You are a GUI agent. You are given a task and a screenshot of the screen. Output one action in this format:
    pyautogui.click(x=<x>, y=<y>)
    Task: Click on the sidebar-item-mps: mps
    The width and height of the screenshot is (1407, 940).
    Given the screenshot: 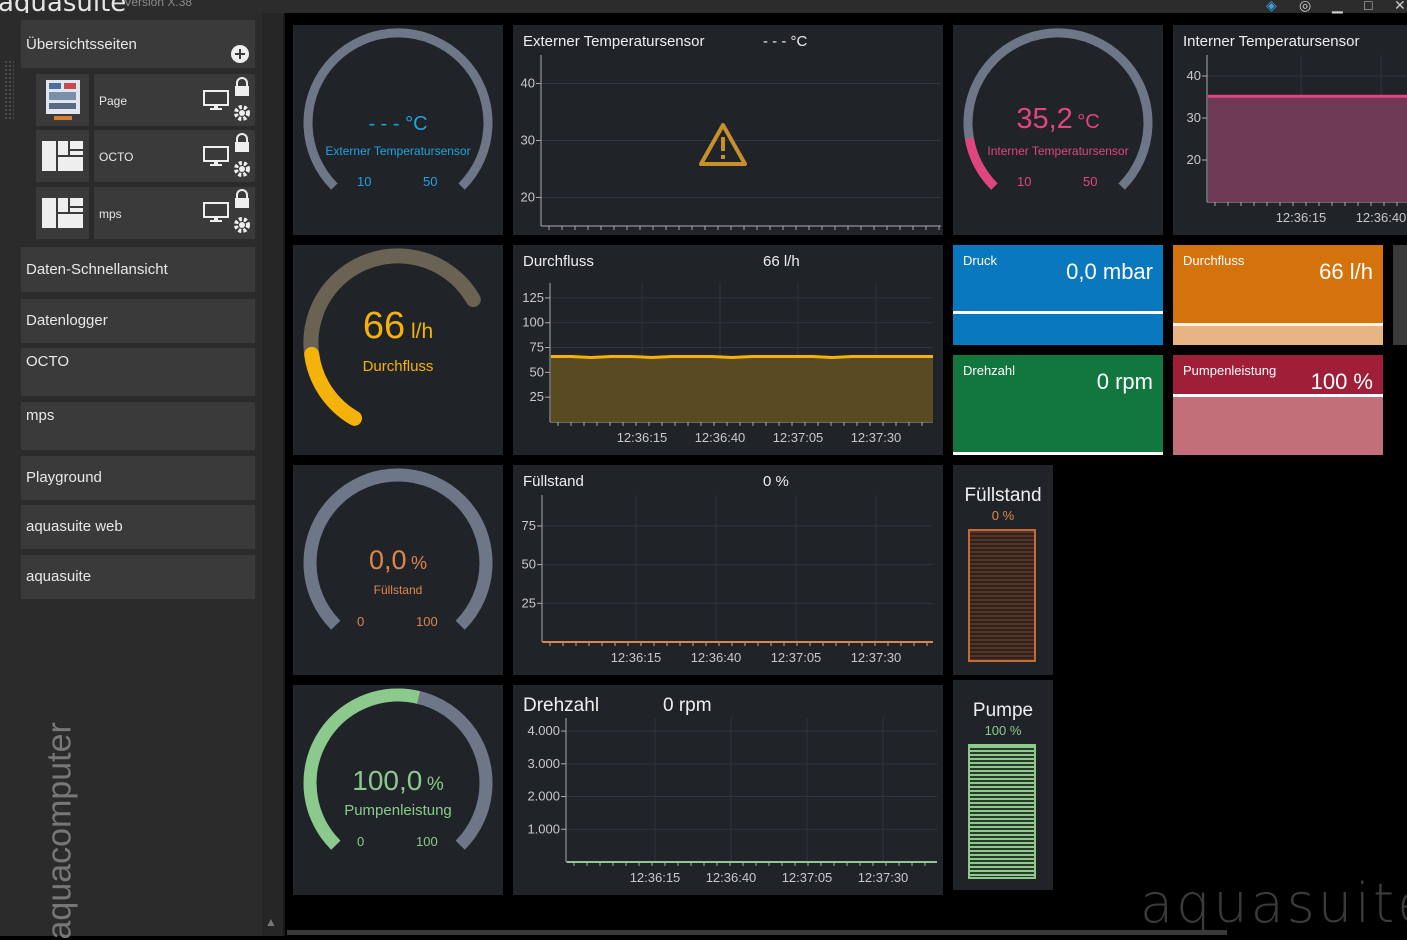 What is the action you would take?
    pyautogui.click(x=138, y=426)
    